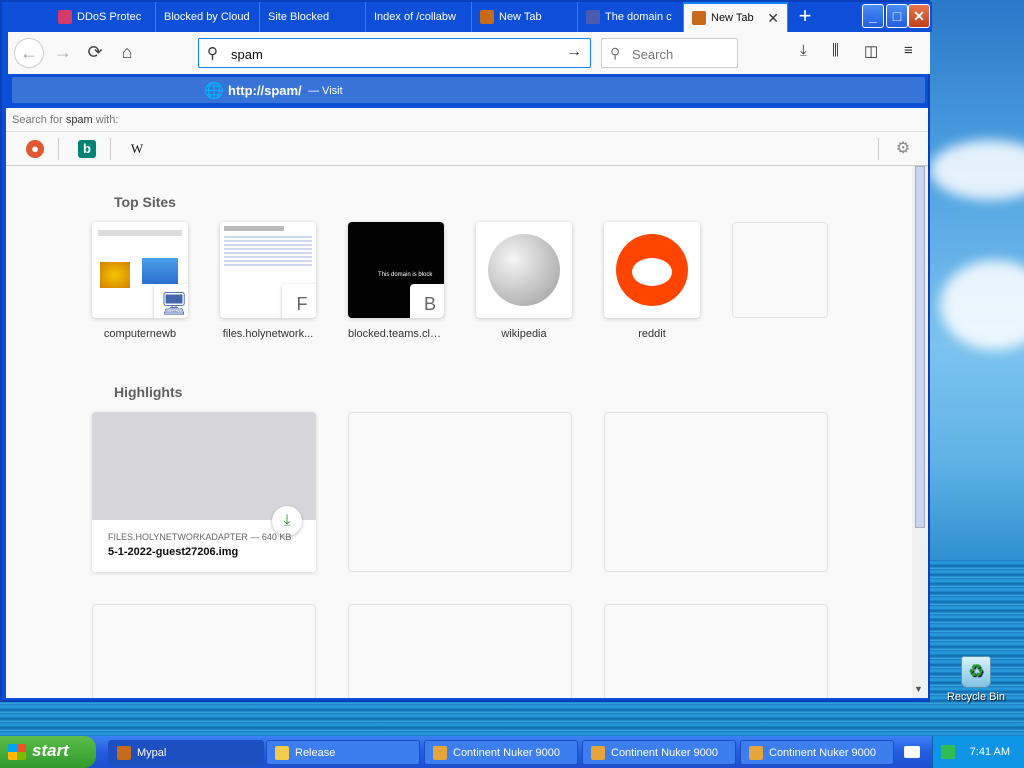 This screenshot has width=1024, height=768. I want to click on search-engines-bar: ● b W ⚙, so click(467, 149).